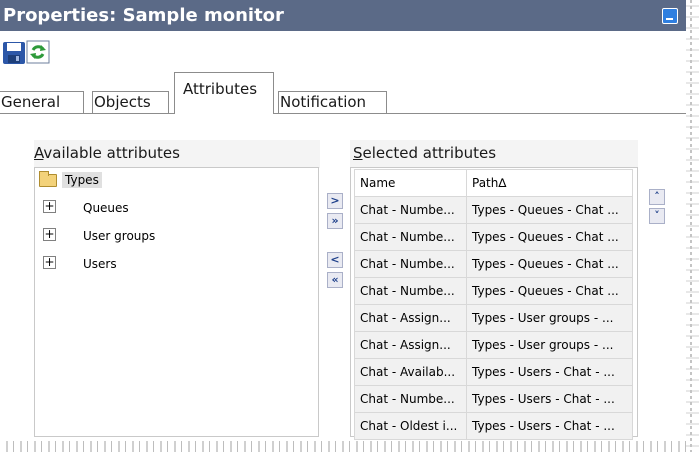 The height and width of the screenshot is (452, 699). I want to click on folder-icon, so click(48, 179).